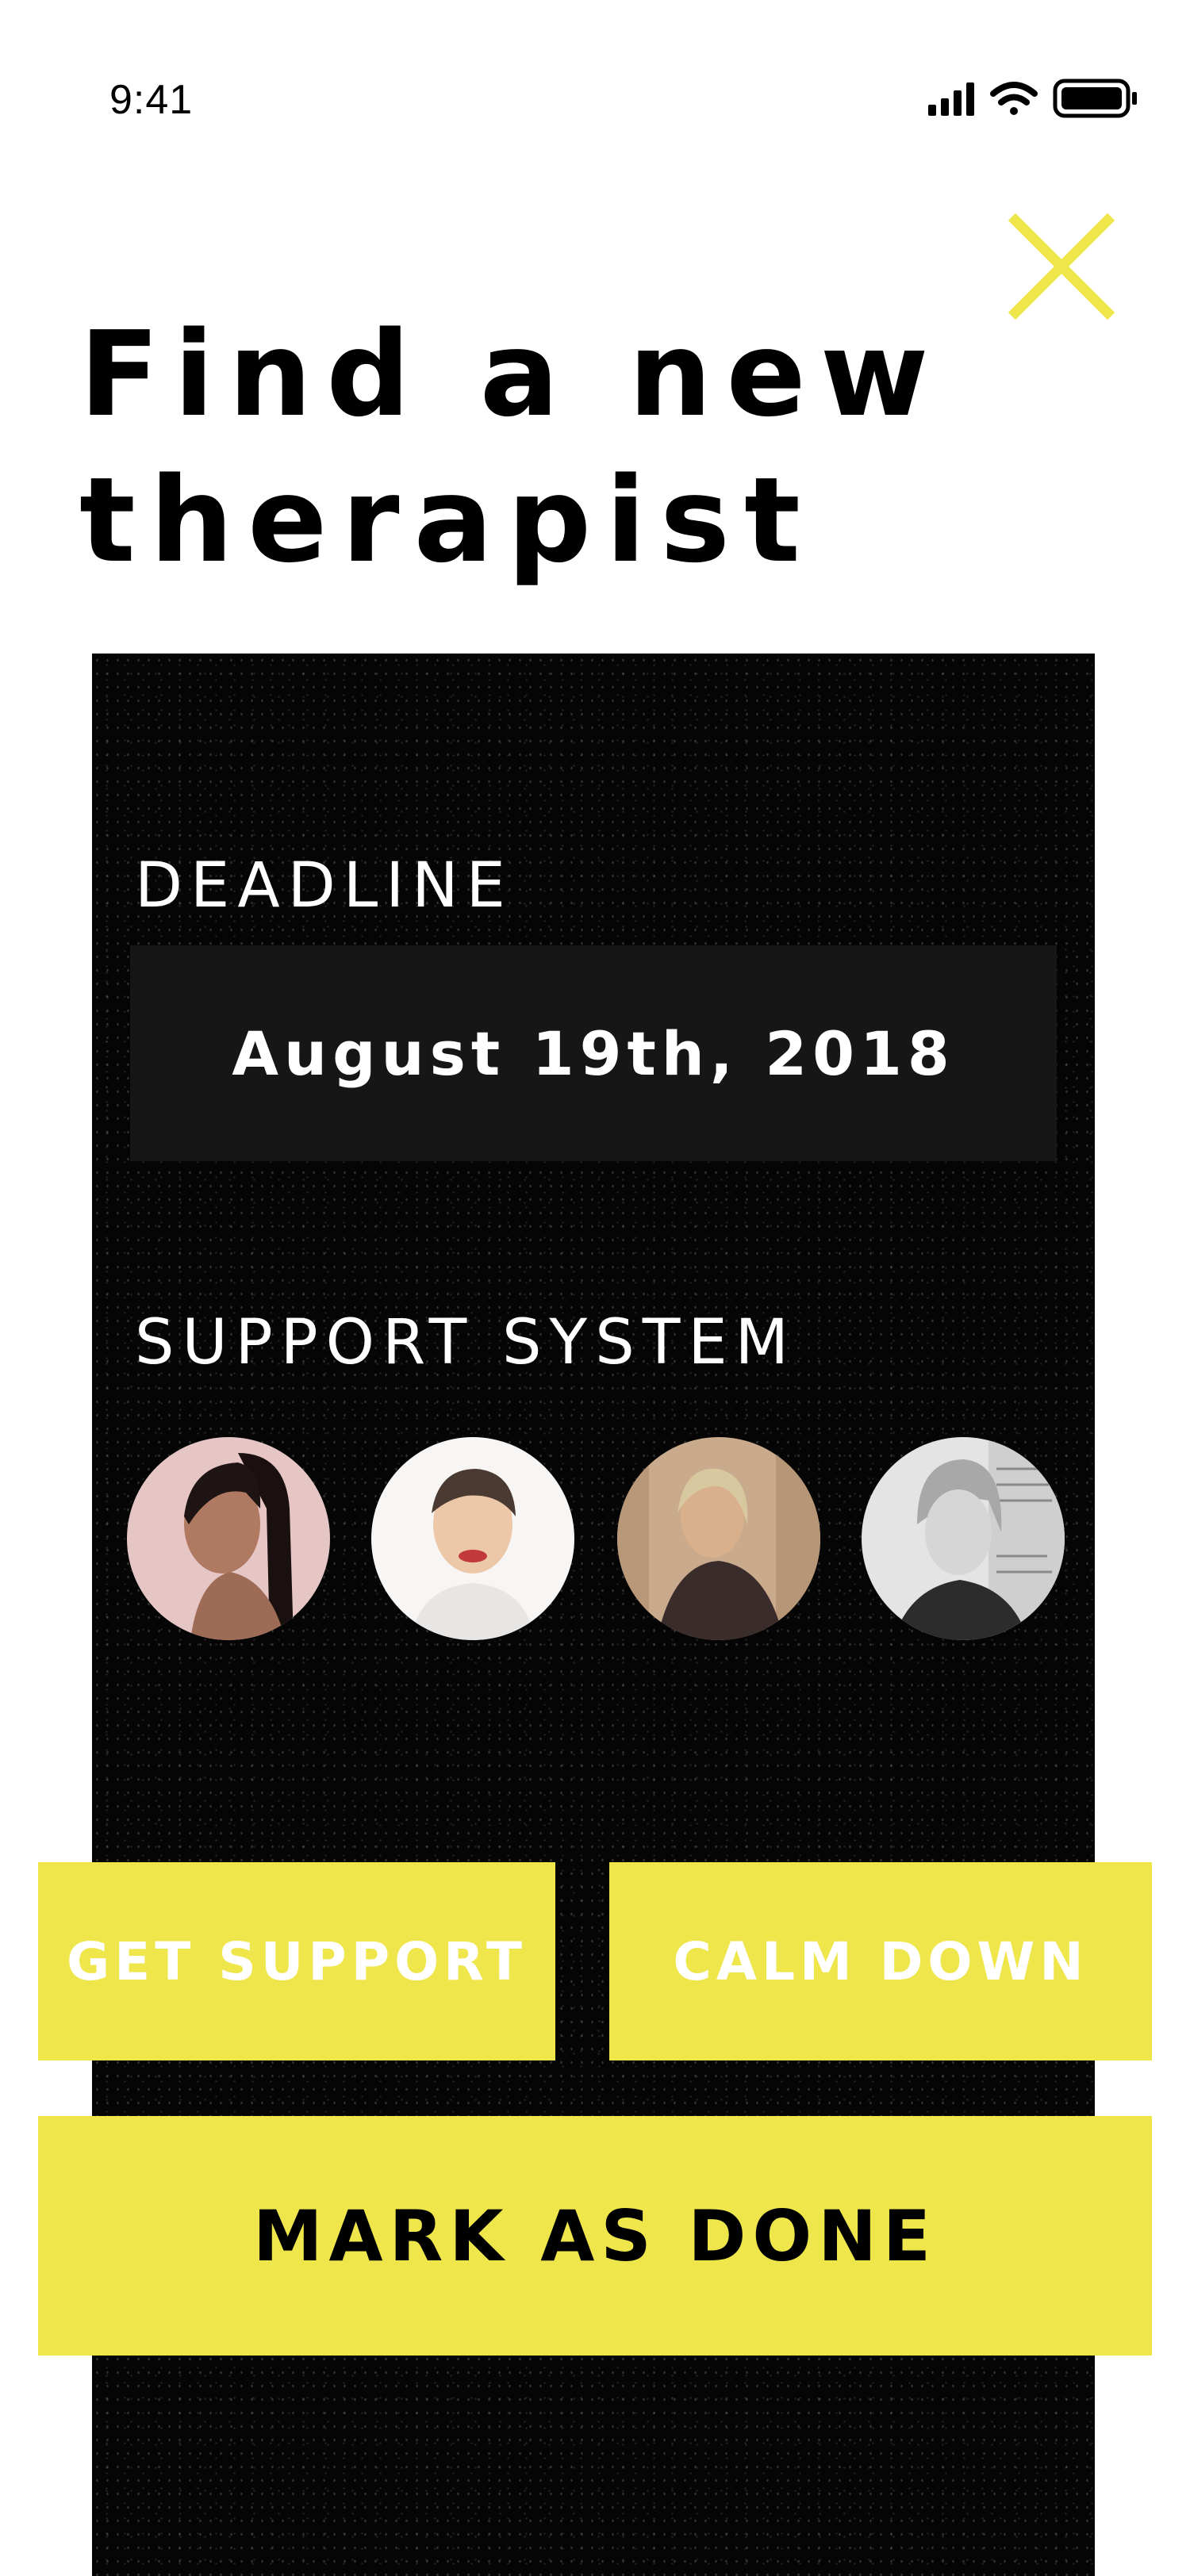 This screenshot has width=1190, height=2576. What do you see at coordinates (466, 1343) in the screenshot?
I see `support-system-label: SUPPORT SYSTEM` at bounding box center [466, 1343].